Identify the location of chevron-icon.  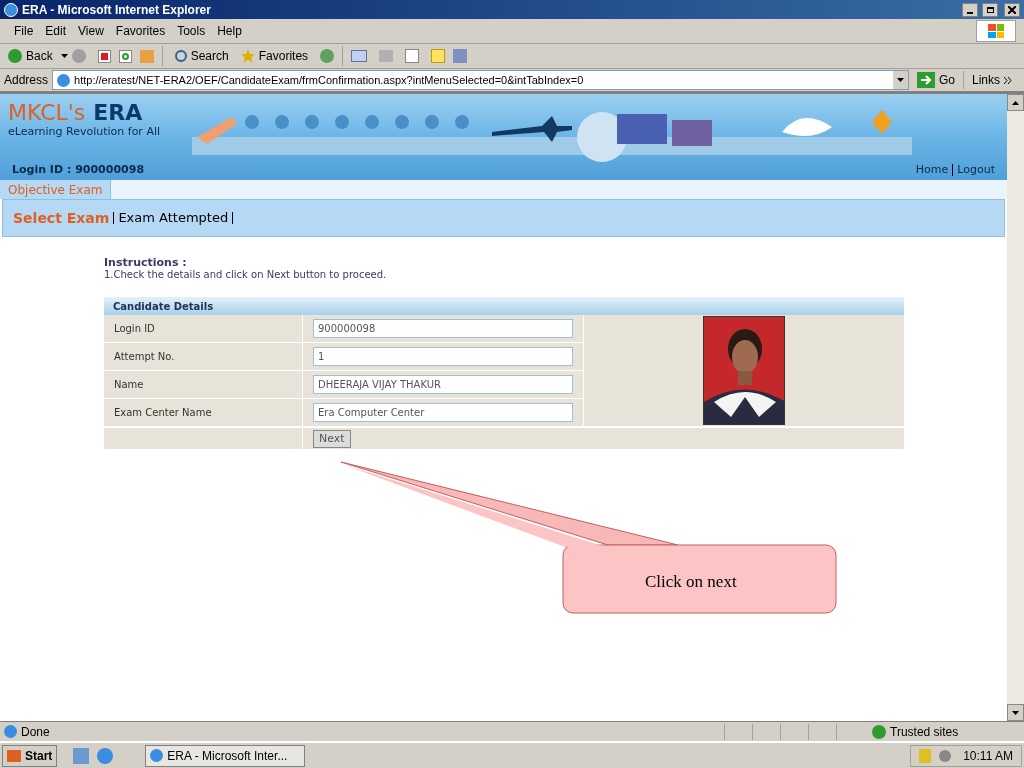
(1008, 80).